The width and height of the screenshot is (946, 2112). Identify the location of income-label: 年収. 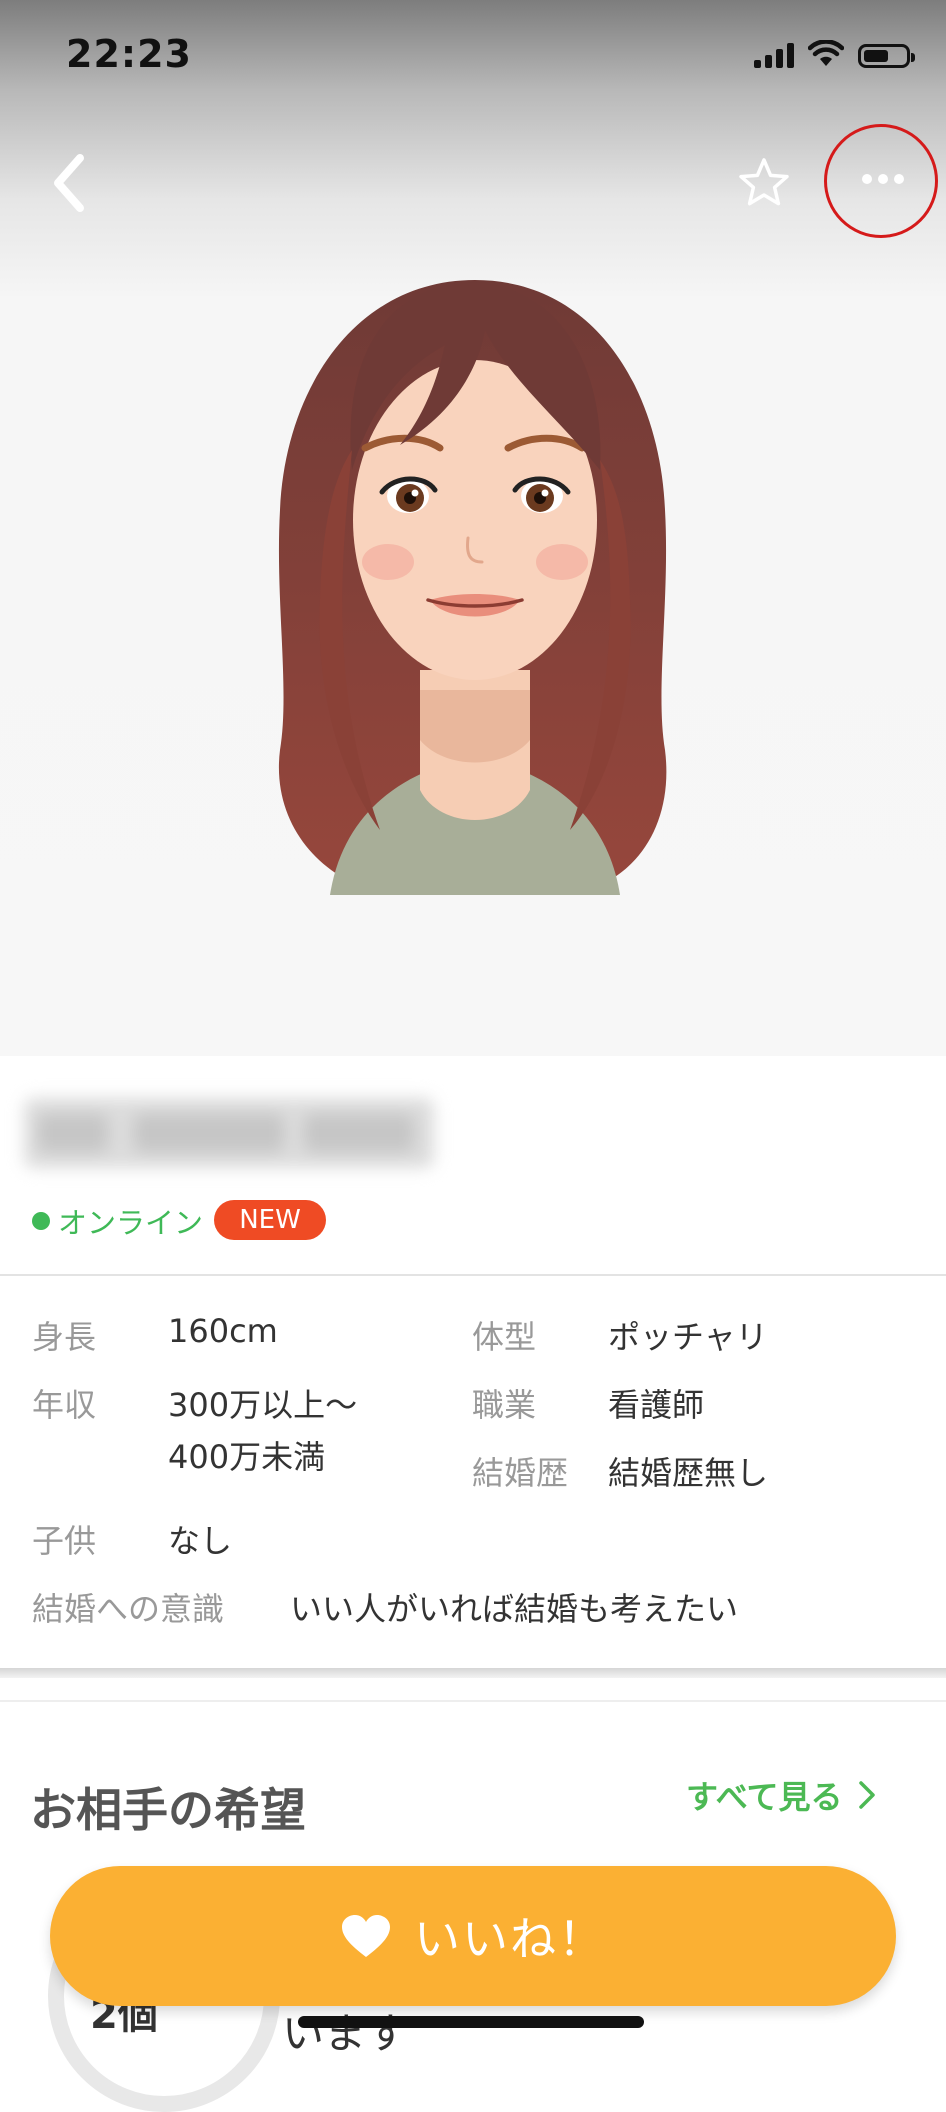
(64, 1405).